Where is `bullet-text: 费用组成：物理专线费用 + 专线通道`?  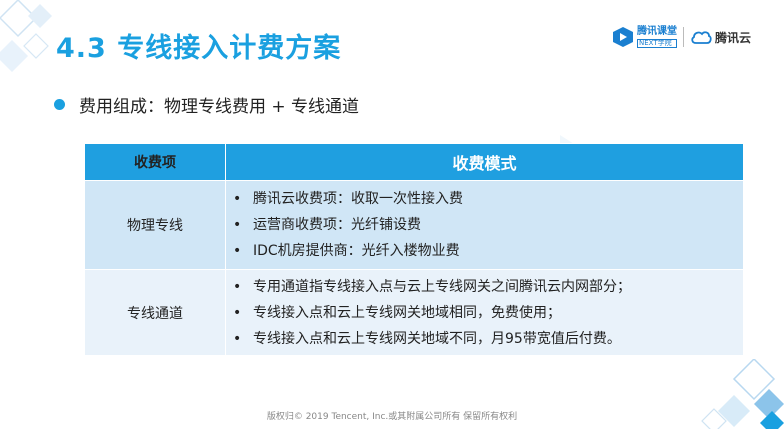
bullet-text: 费用组成：物理专线费用 + 专线通道 is located at coordinates (219, 107).